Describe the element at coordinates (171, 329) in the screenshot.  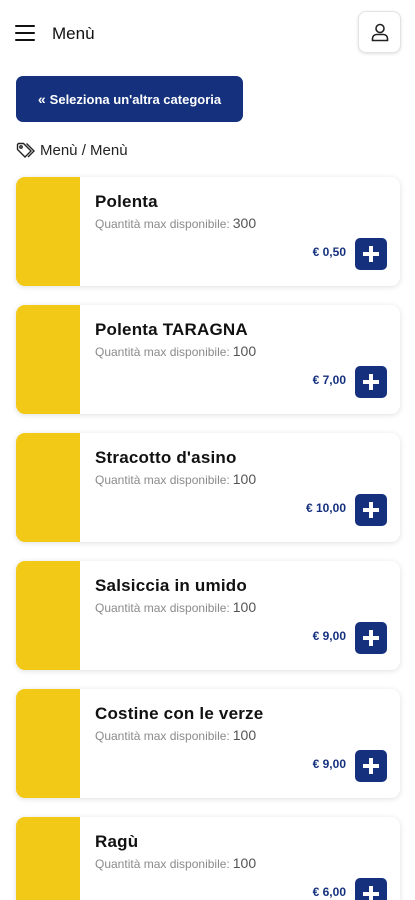
I see `product-name: Polenta TARAGNA` at that location.